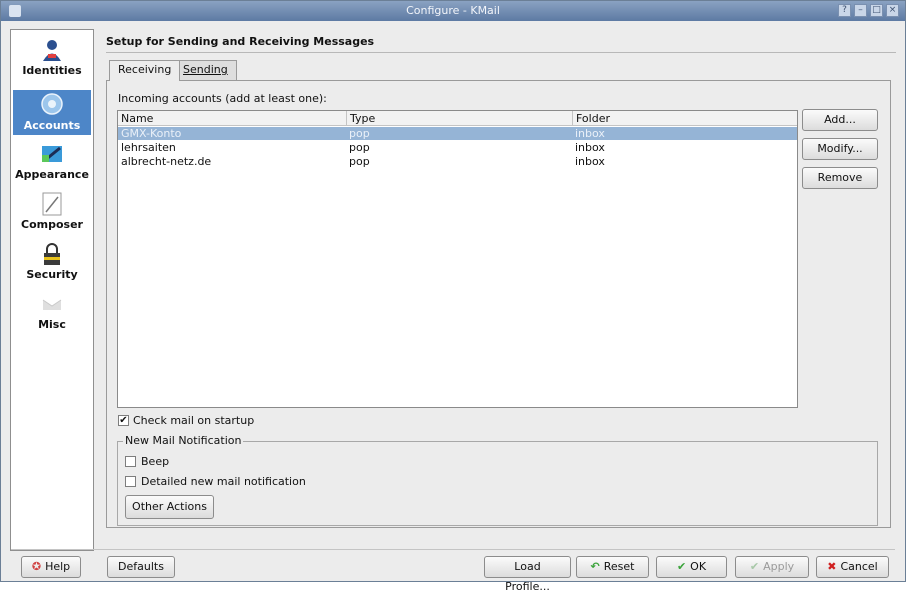 The width and height of the screenshot is (906, 597). I want to click on ok-label: OK, so click(698, 566).